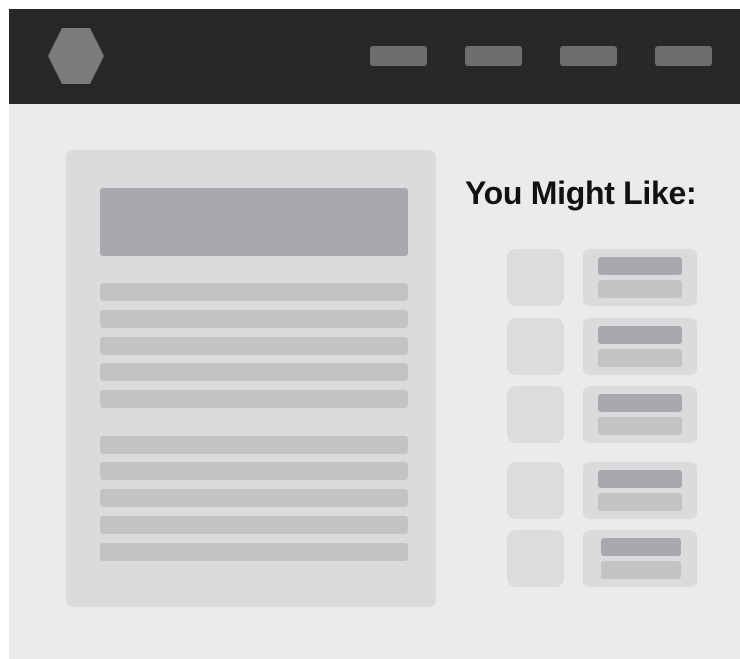  I want to click on article-title-placeholder, so click(254, 222).